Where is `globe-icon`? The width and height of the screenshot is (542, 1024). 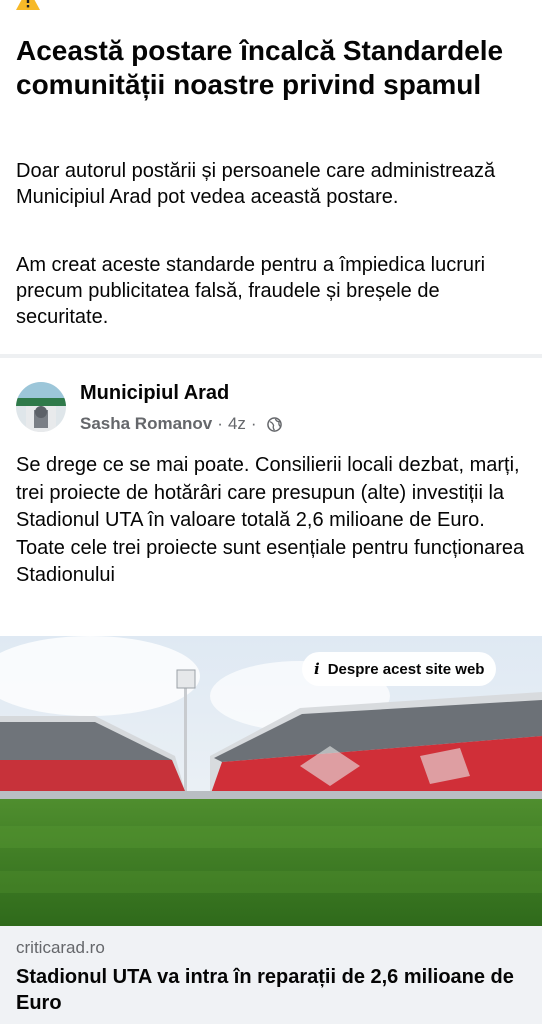 globe-icon is located at coordinates (274, 424).